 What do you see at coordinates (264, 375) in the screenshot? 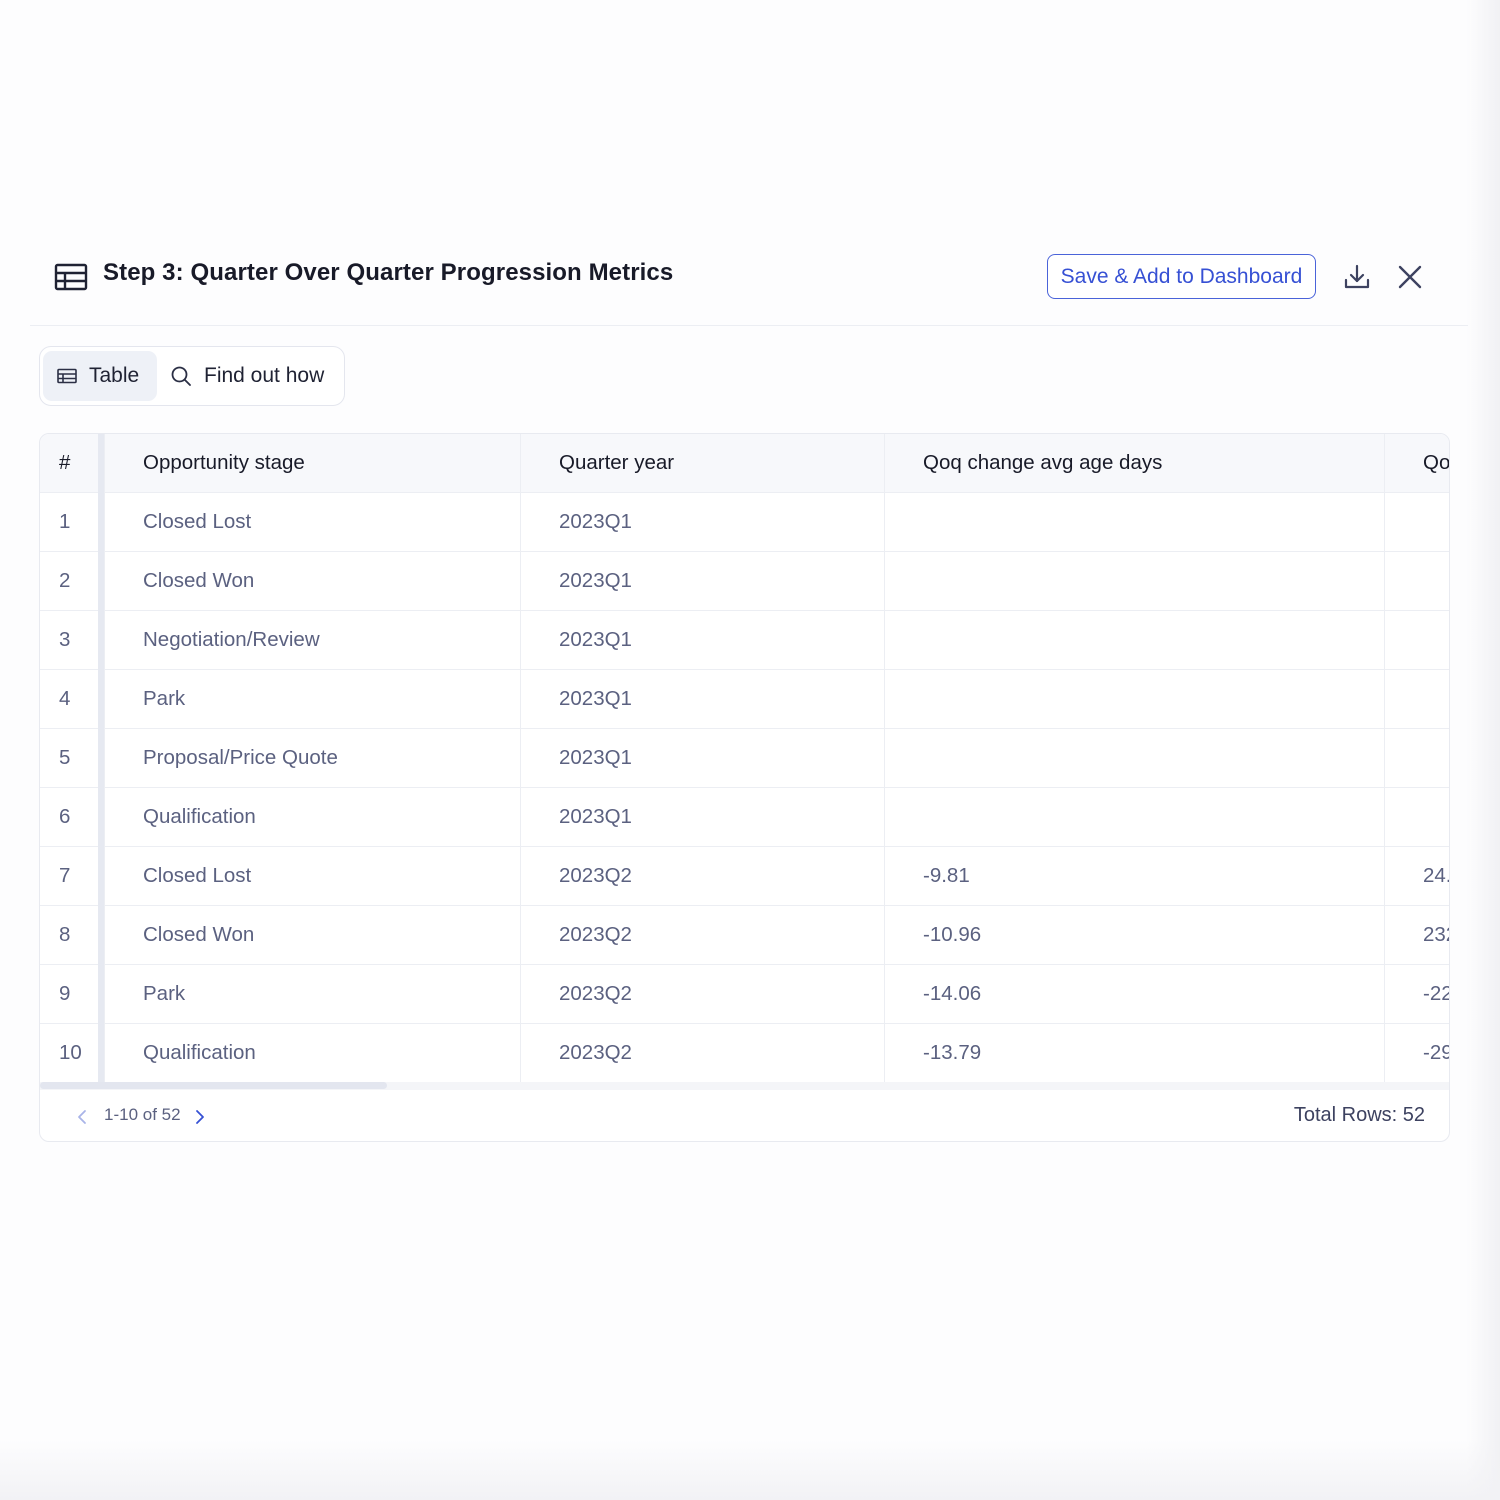
I see `tab-find-out-how-label: Find out how` at bounding box center [264, 375].